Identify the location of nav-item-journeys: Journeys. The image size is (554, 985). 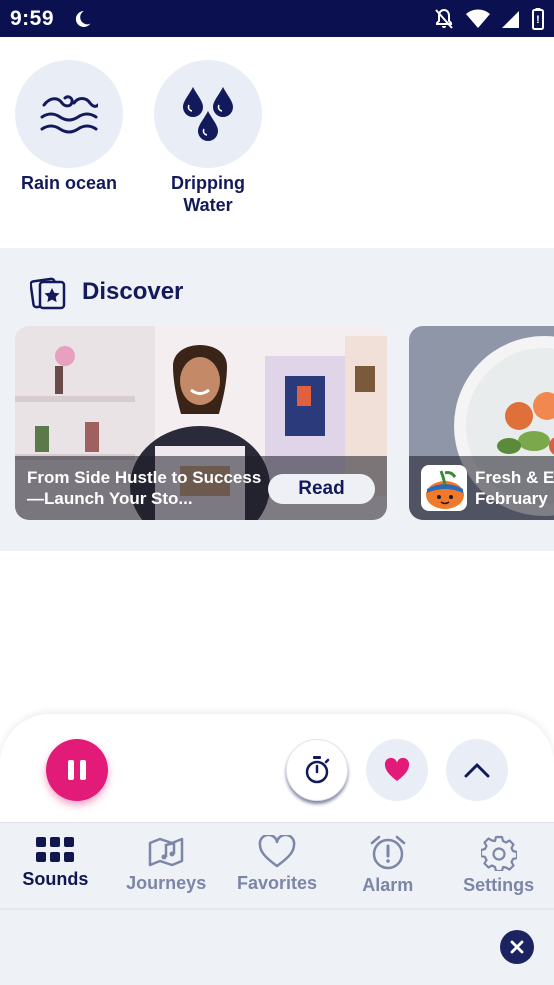
(166, 865).